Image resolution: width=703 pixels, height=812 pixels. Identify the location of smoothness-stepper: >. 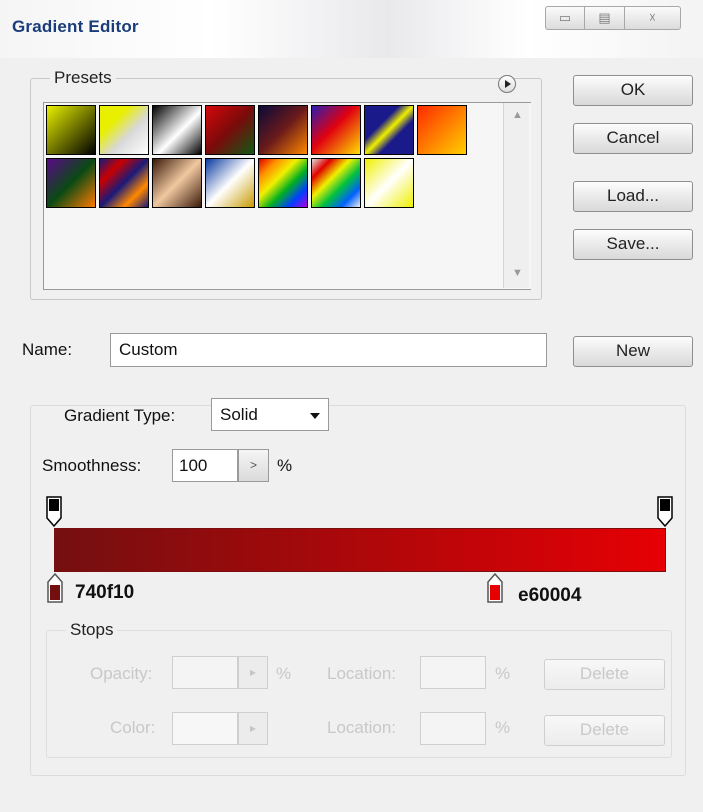
(253, 465).